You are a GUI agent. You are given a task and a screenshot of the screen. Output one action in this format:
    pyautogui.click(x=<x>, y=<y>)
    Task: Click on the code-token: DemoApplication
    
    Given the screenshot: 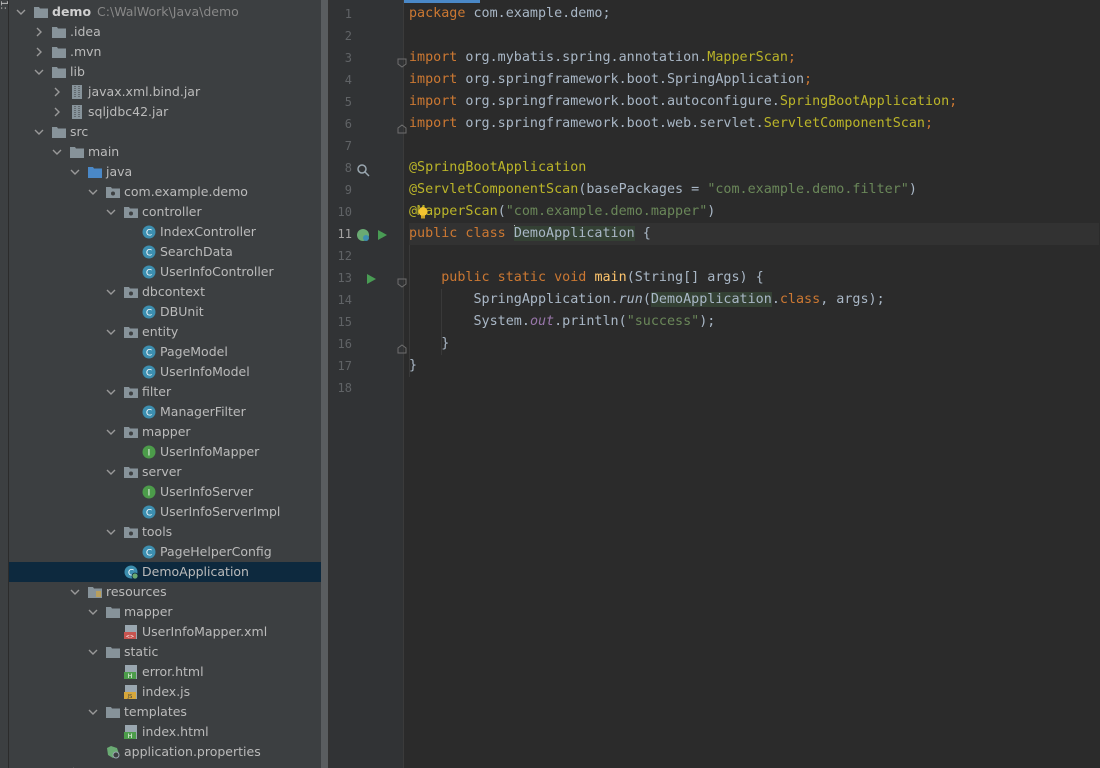 What is the action you would take?
    pyautogui.click(x=711, y=299)
    